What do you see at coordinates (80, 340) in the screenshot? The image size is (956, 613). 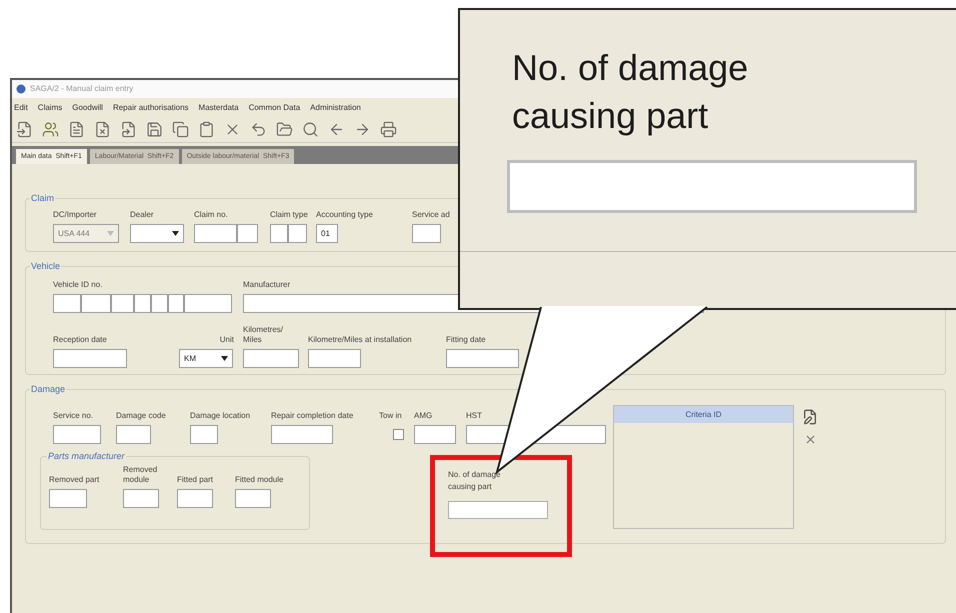 I see `field-label: Reception date` at bounding box center [80, 340].